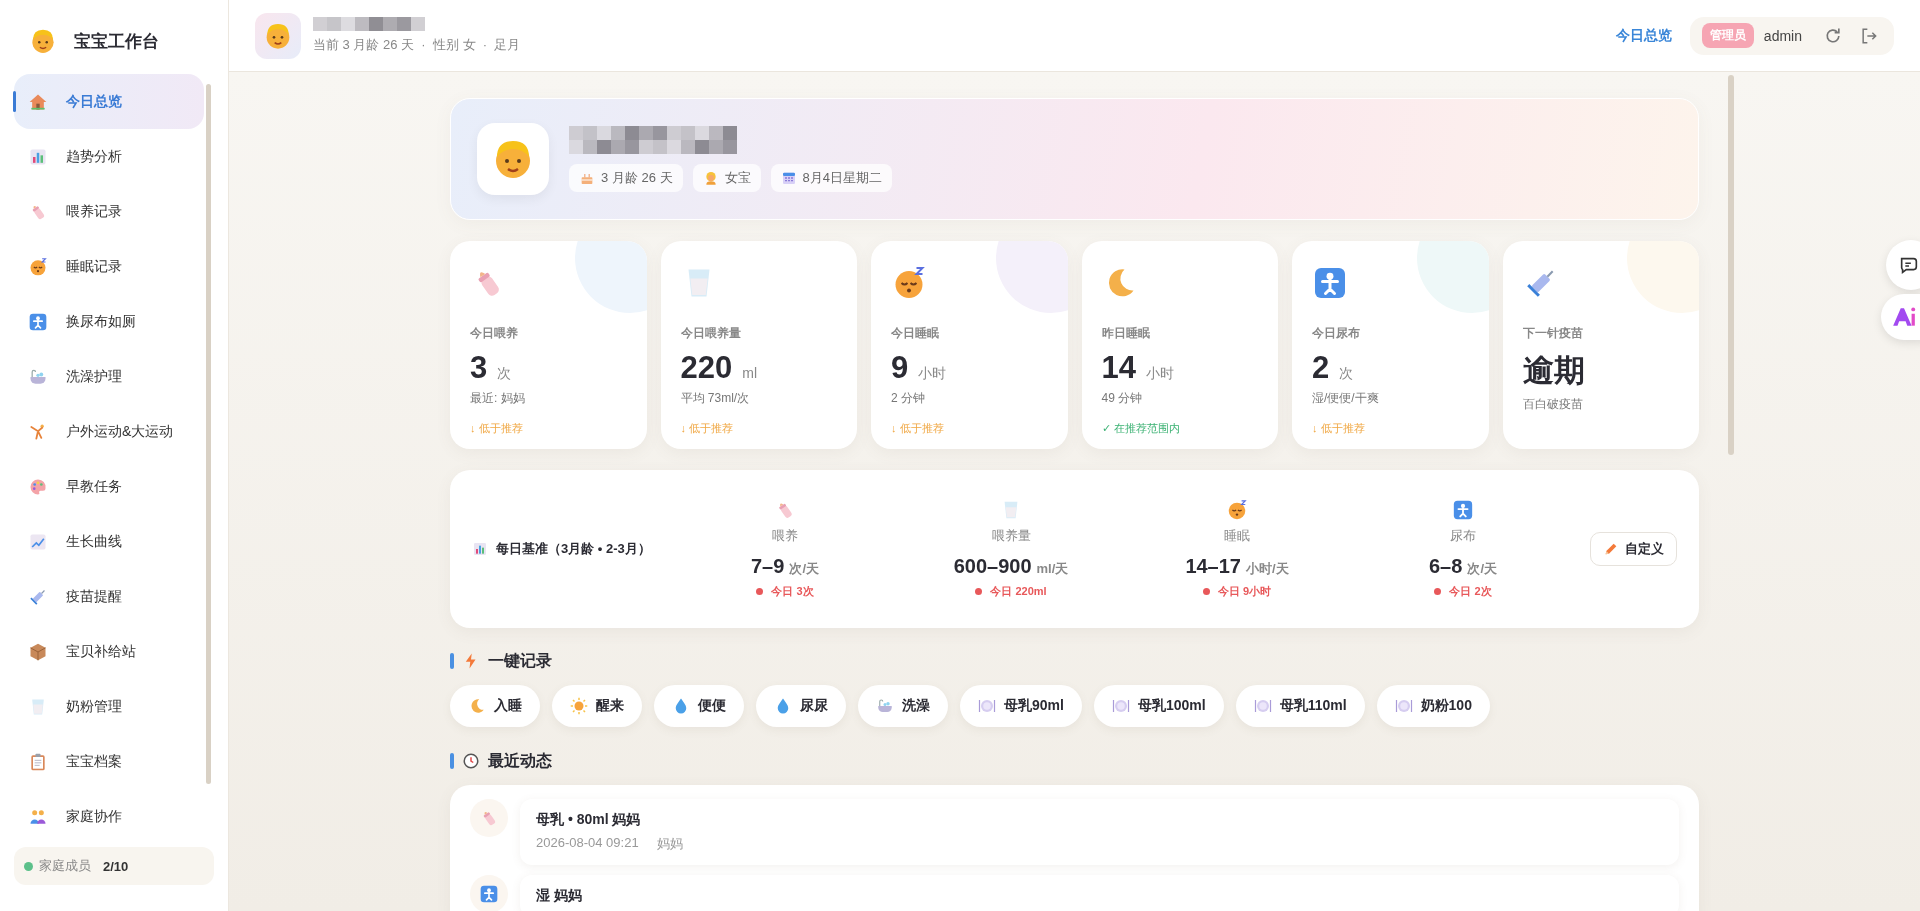 The width and height of the screenshot is (1920, 911). I want to click on activity-time: 2026-08-04 09:21, so click(587, 843).